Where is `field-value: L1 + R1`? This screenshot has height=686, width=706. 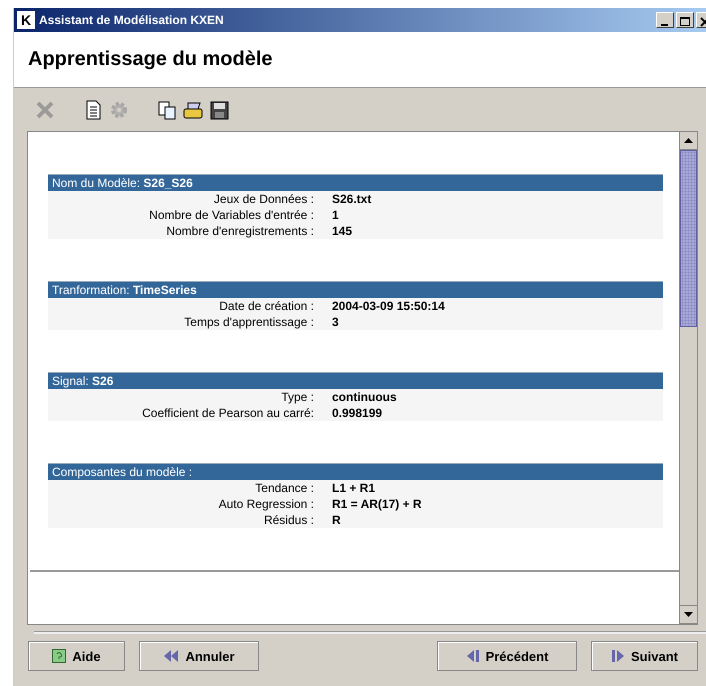 field-value: L1 + R1 is located at coordinates (354, 488).